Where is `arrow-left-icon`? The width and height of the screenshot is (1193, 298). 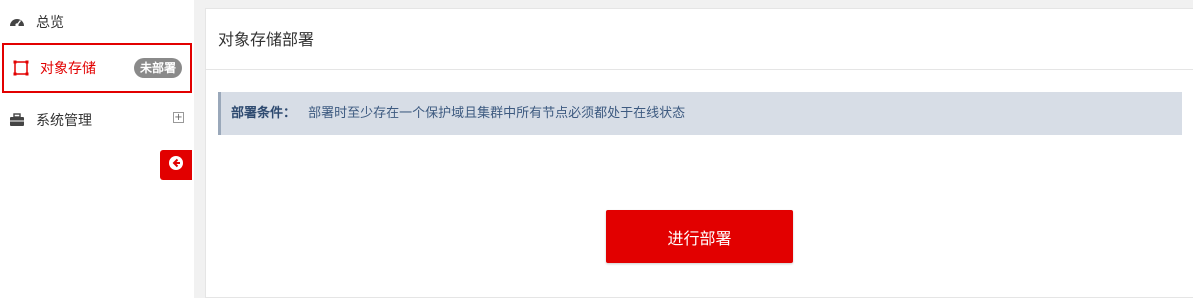 arrow-left-icon is located at coordinates (176, 165).